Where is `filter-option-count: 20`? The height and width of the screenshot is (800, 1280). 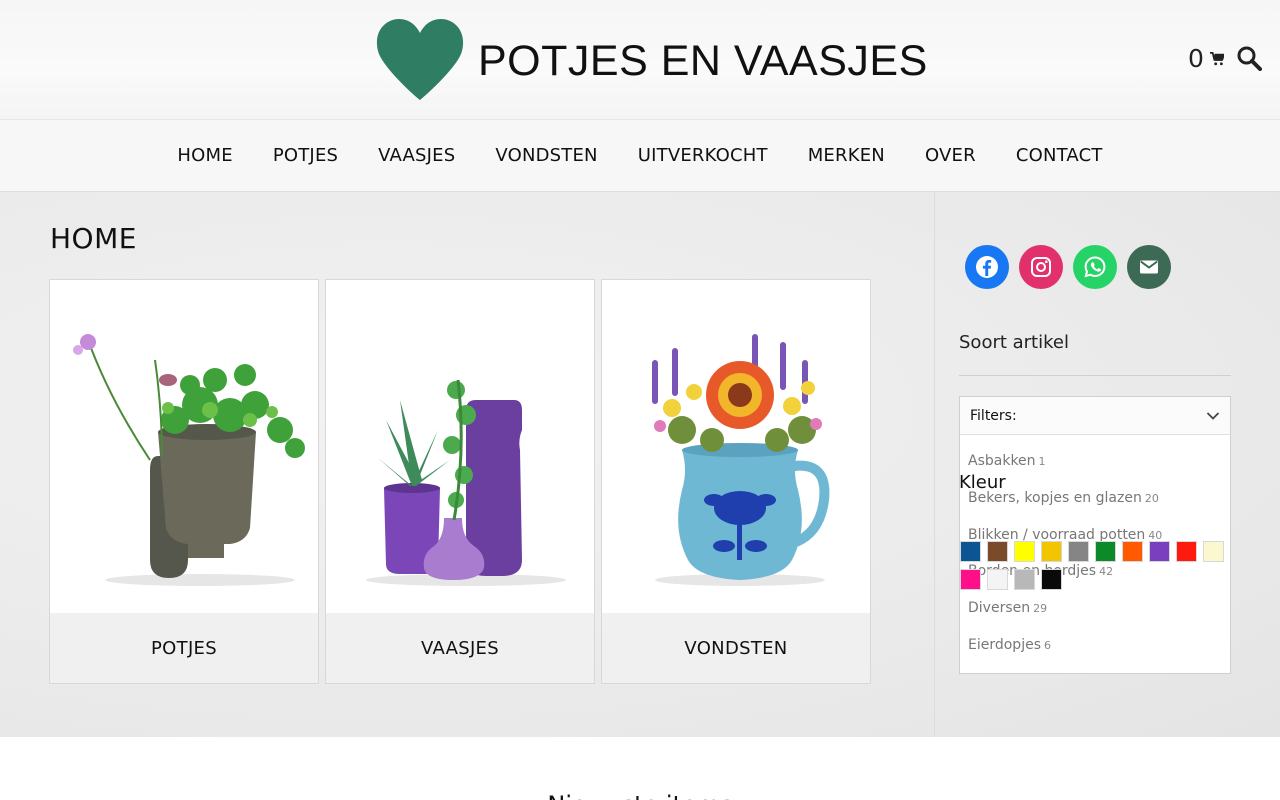
filter-option-count: 20 is located at coordinates (1151, 498).